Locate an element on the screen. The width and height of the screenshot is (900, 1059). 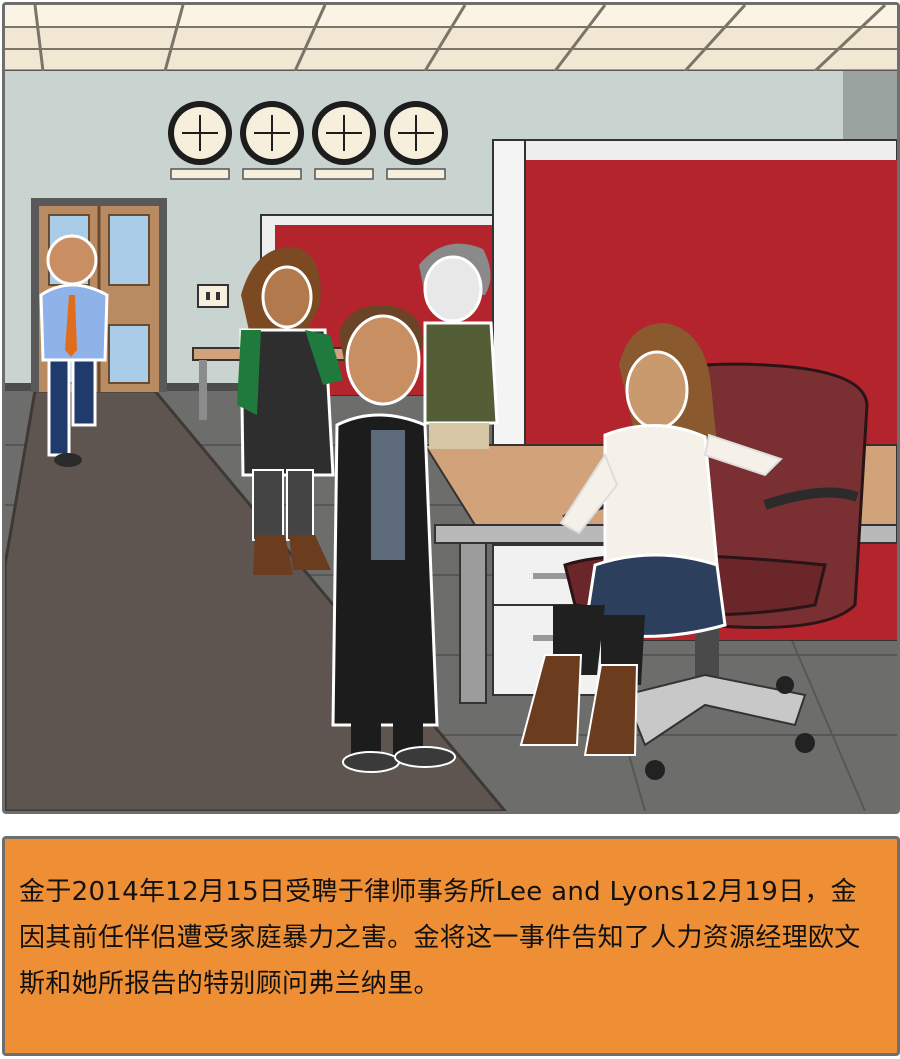
ceiling is located at coordinates (451, 39).